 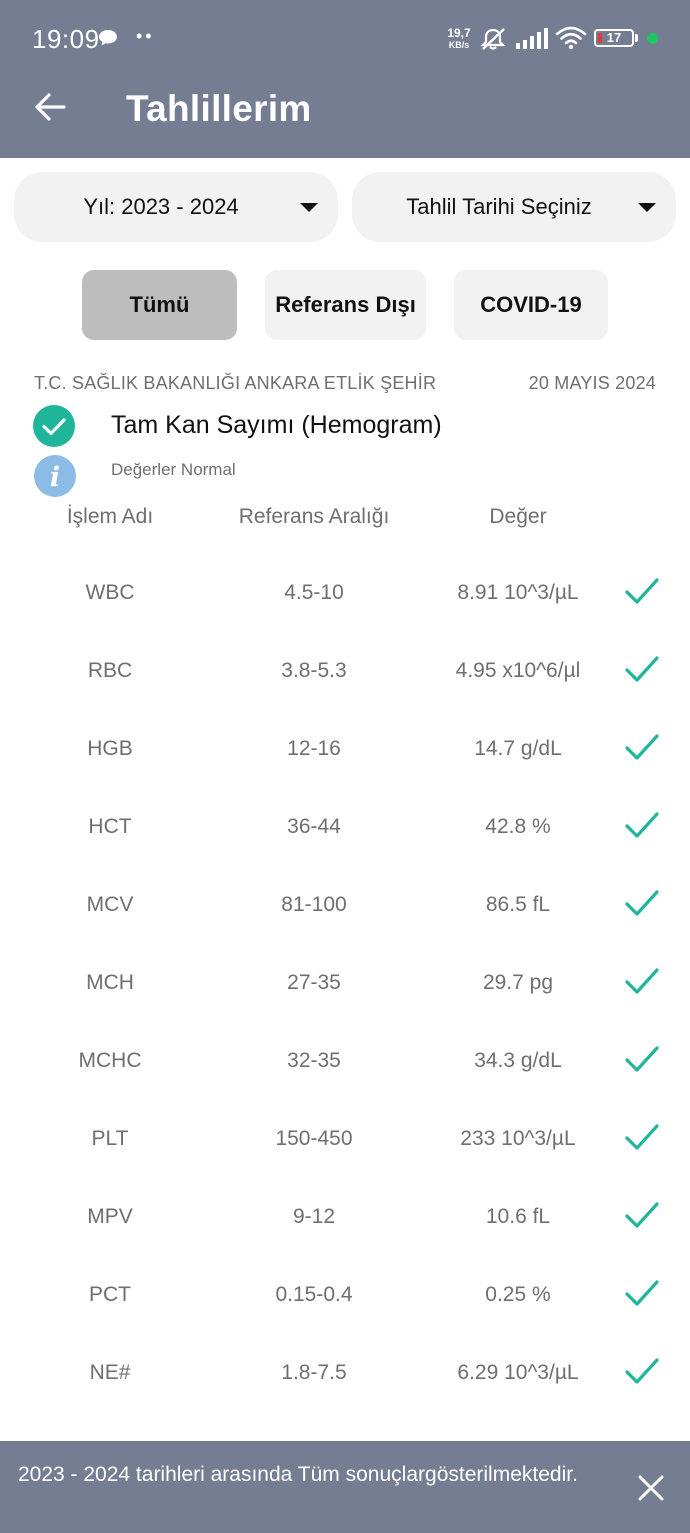 I want to click on table-row: HCT 36-44 42.8 %, so click(x=345, y=827).